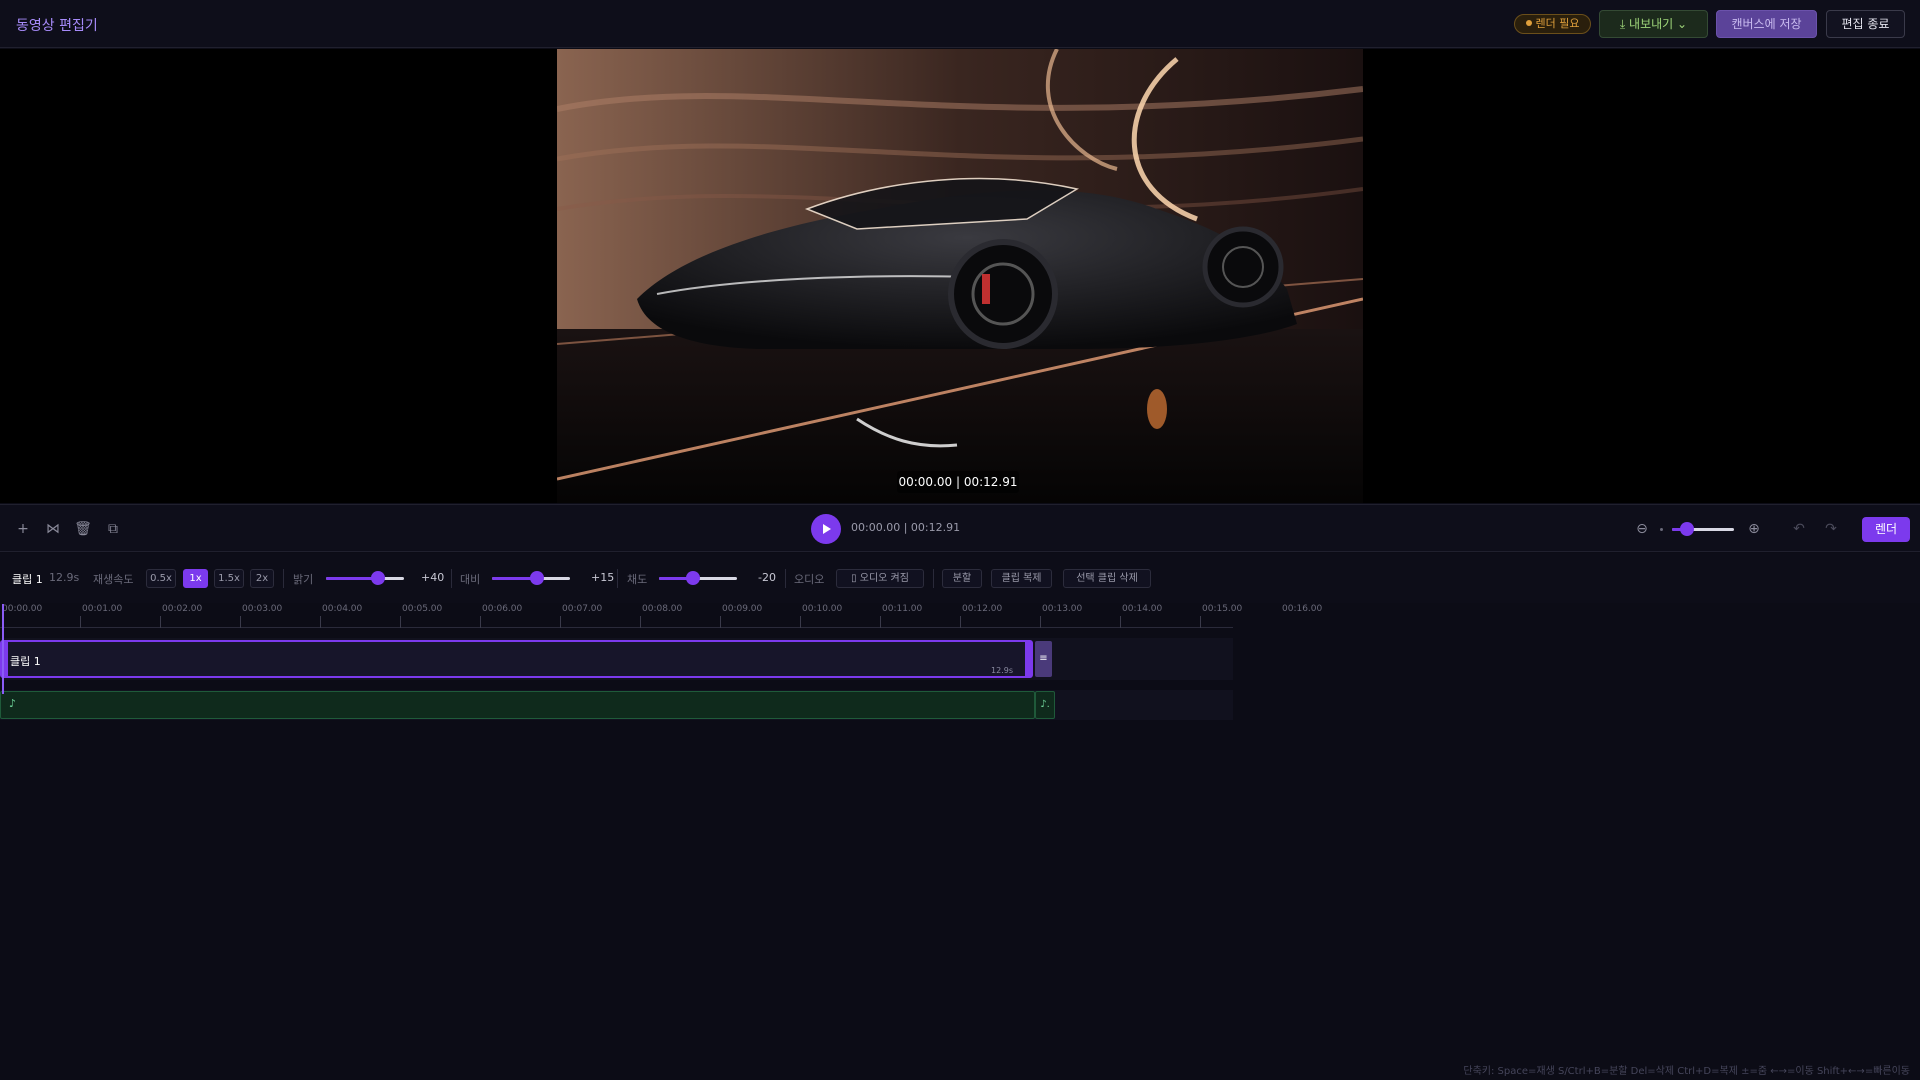  Describe the element at coordinates (83, 529) in the screenshot. I see `trash-icon: 🗑` at that location.